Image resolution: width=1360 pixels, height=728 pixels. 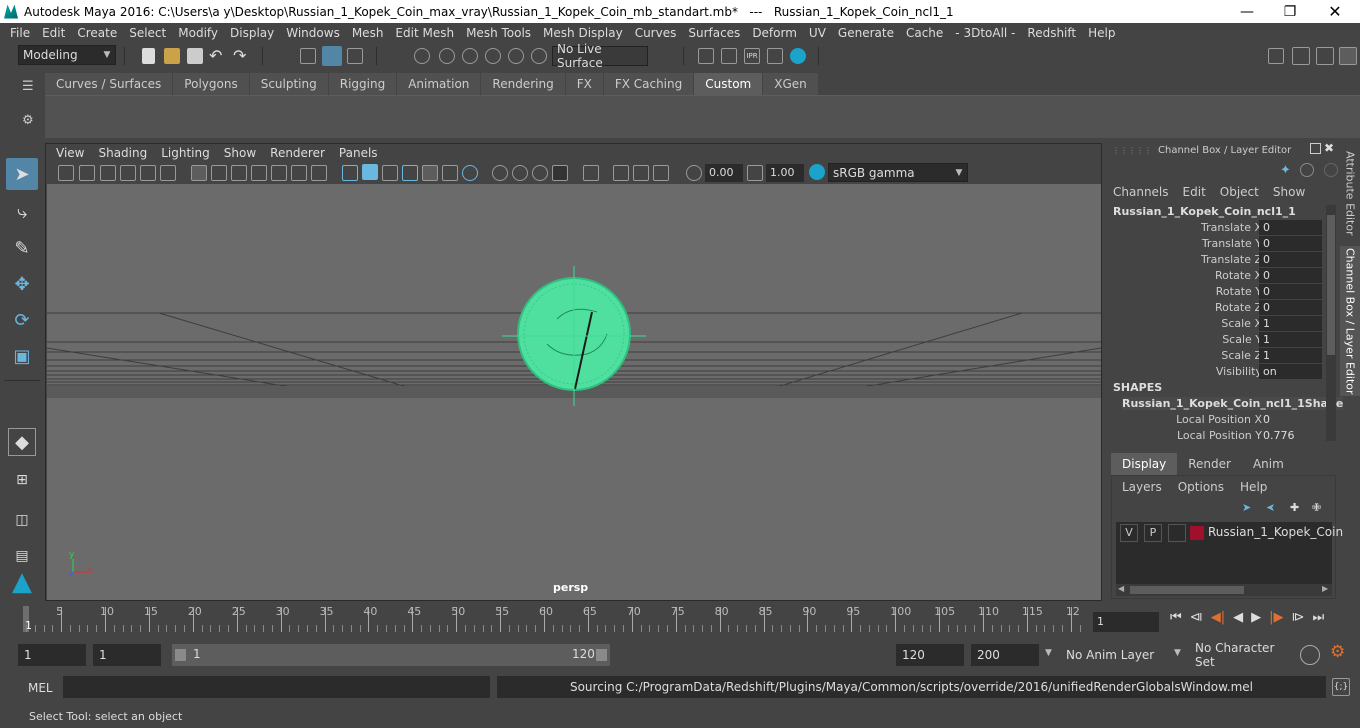 What do you see at coordinates (368, 33) in the screenshot?
I see `menu-mesh: Mesh` at bounding box center [368, 33].